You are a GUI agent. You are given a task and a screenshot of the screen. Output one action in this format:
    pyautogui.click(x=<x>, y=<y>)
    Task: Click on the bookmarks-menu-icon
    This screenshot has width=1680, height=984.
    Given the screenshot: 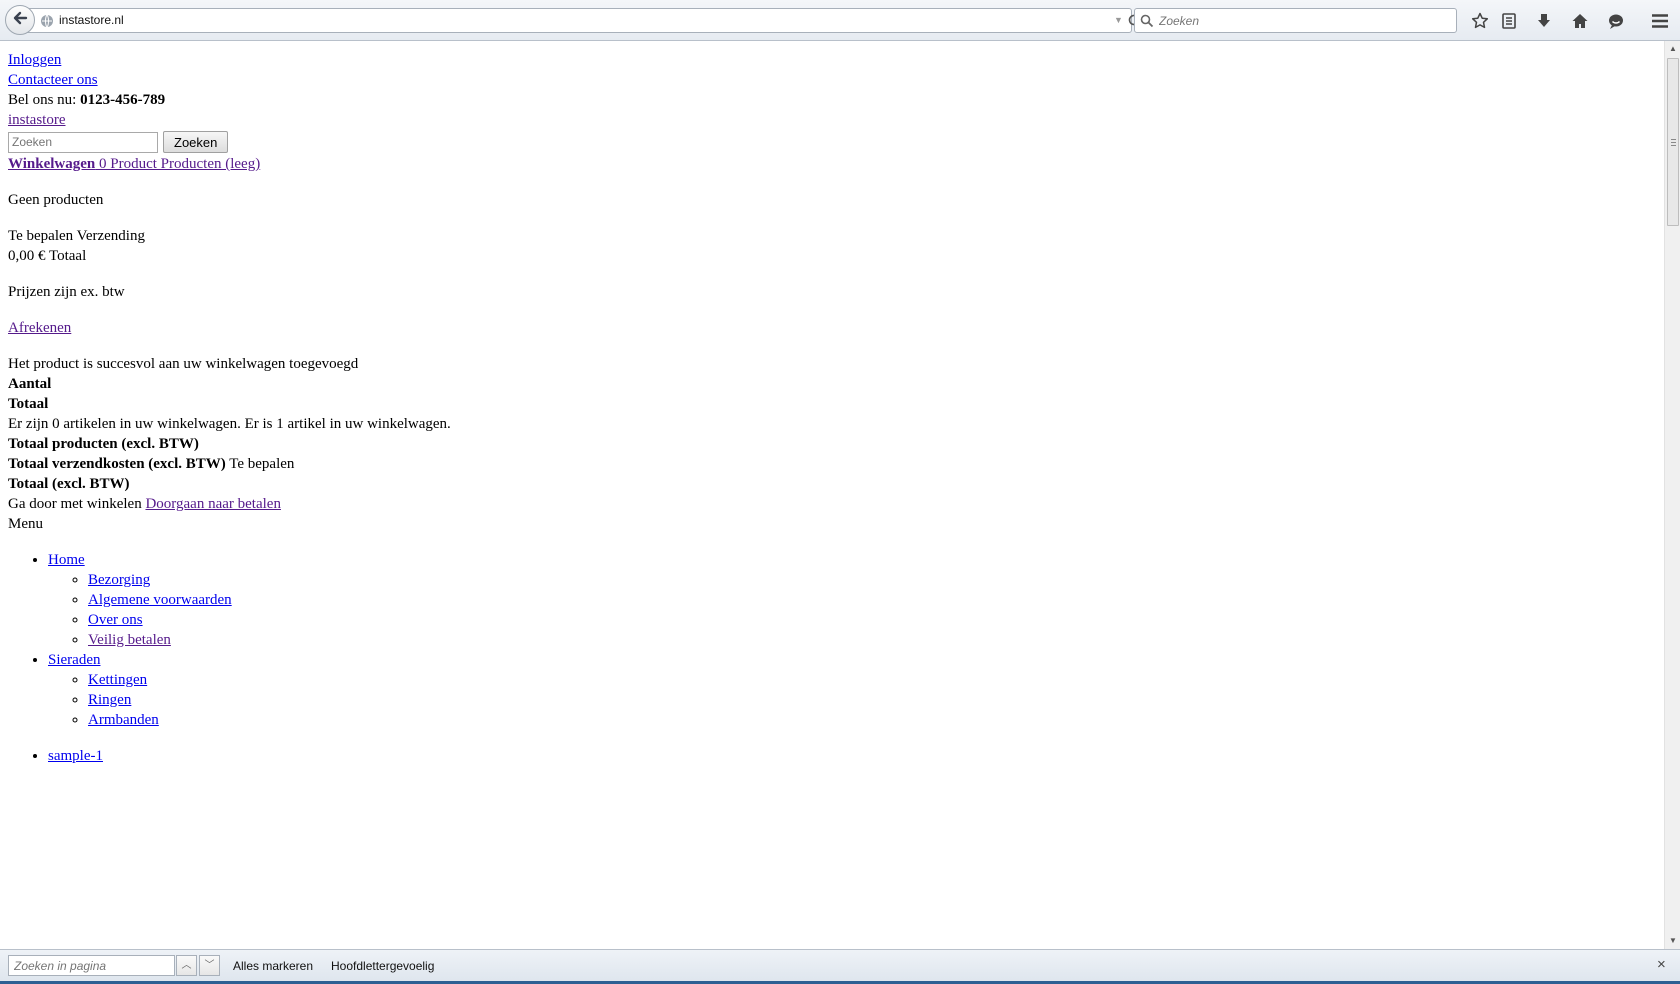 What is the action you would take?
    pyautogui.click(x=1509, y=21)
    